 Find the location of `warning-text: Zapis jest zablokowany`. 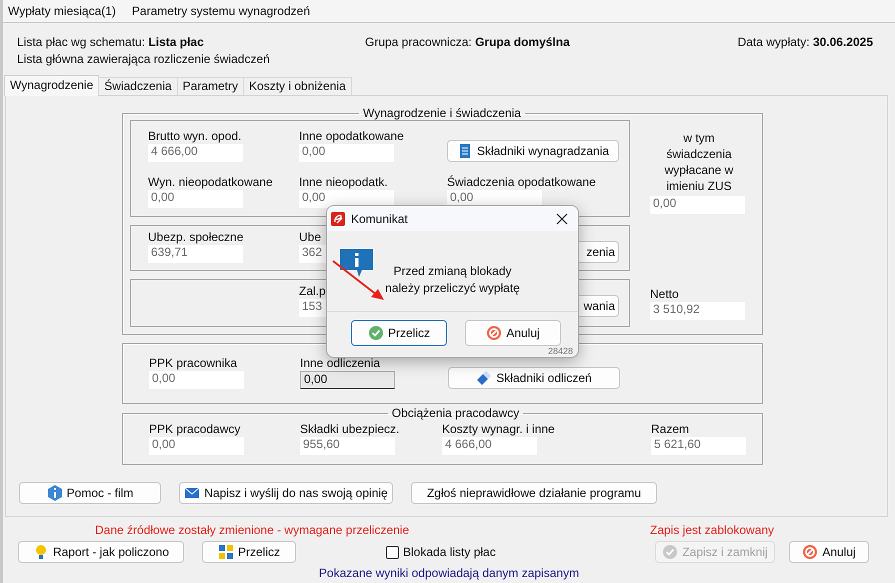

warning-text: Zapis jest zablokowany is located at coordinates (713, 530).